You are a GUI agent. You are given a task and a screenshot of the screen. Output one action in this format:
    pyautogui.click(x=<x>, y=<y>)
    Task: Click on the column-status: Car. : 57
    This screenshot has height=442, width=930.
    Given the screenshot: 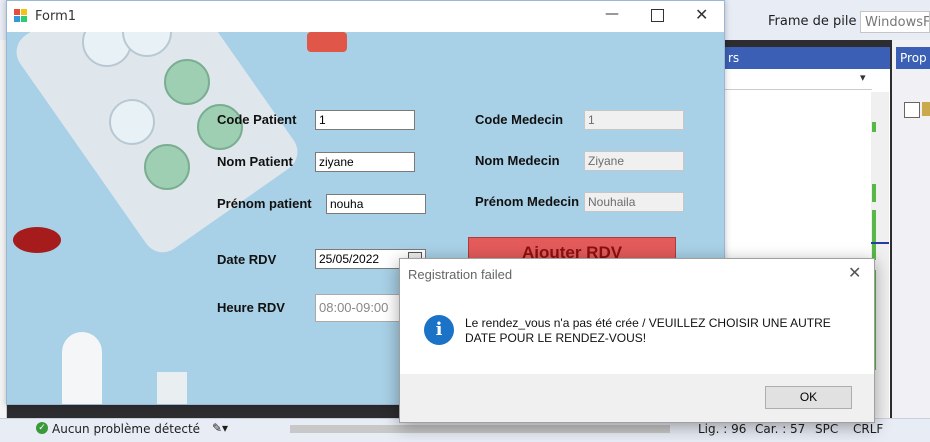 What is the action you would take?
    pyautogui.click(x=780, y=429)
    